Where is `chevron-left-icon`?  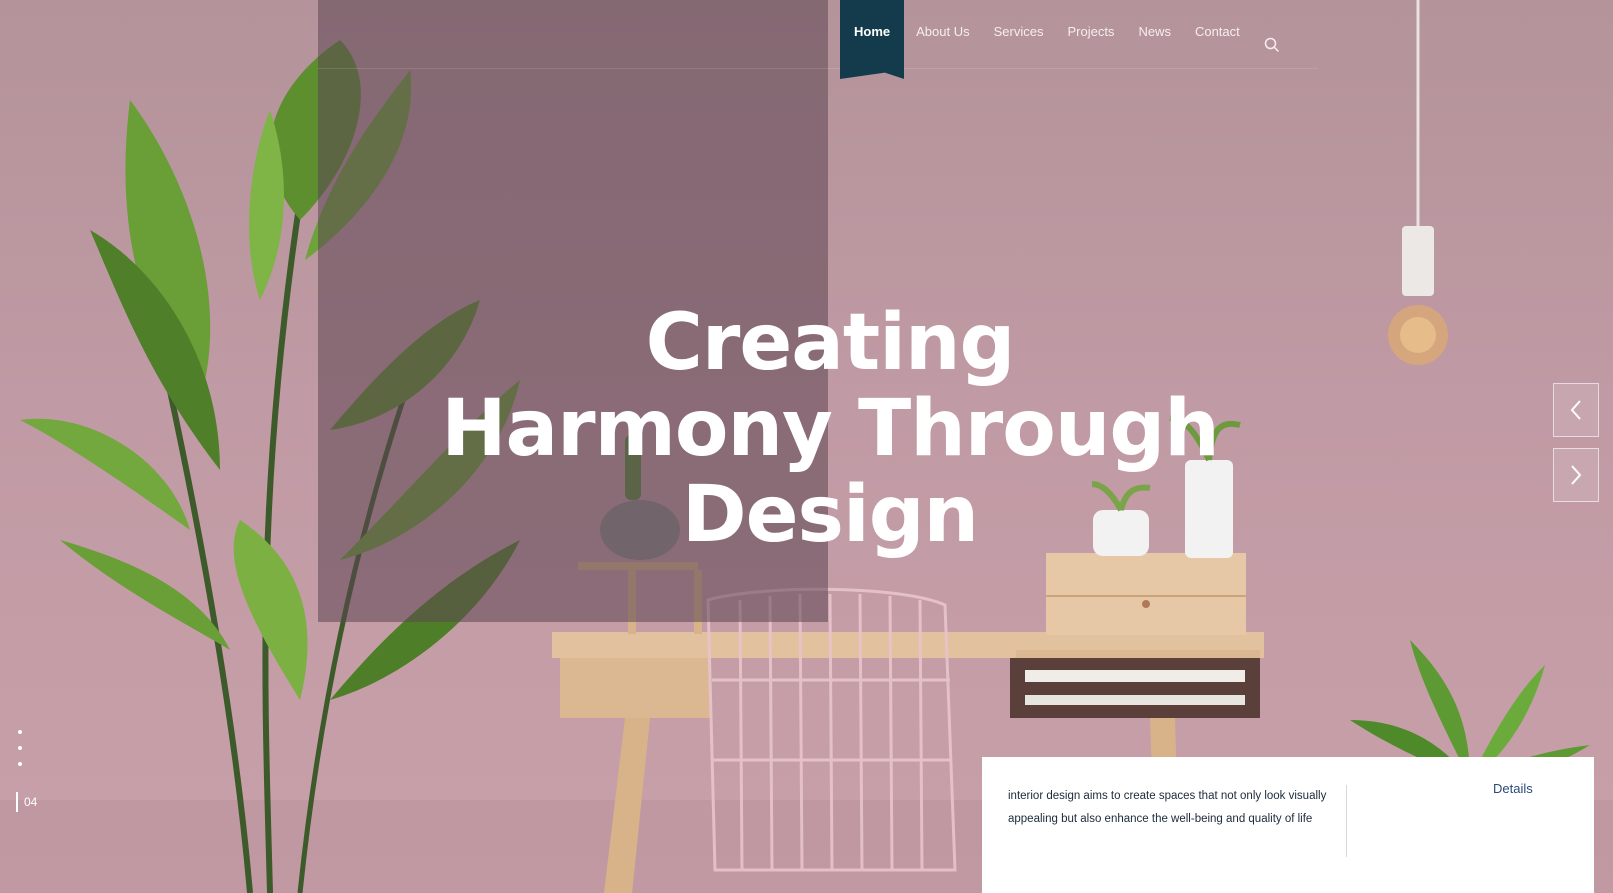
chevron-left-icon is located at coordinates (1575, 410).